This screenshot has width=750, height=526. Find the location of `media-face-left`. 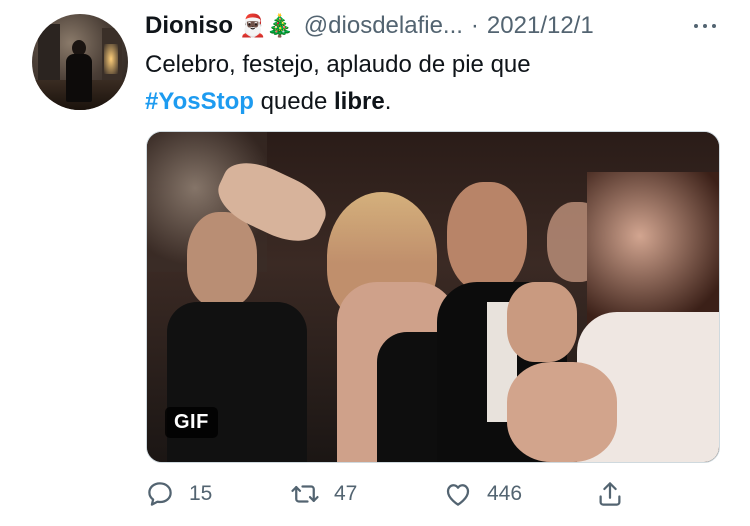

media-face-left is located at coordinates (222, 259).